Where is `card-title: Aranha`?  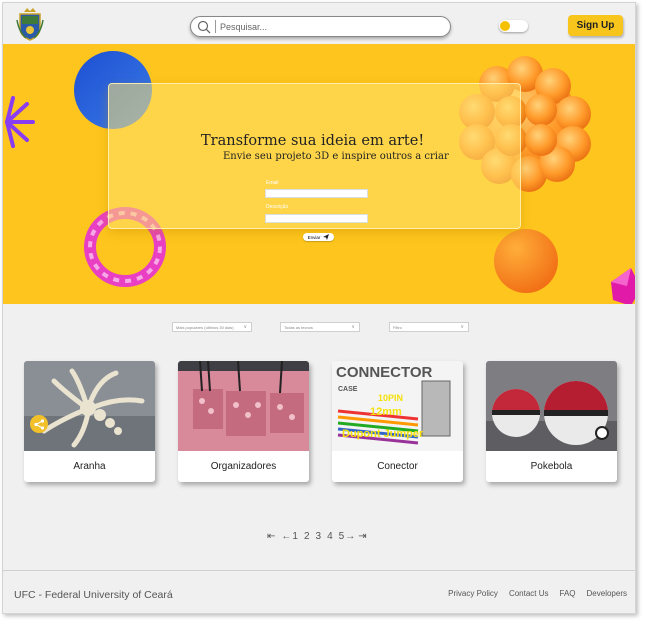 card-title: Aranha is located at coordinates (89, 466).